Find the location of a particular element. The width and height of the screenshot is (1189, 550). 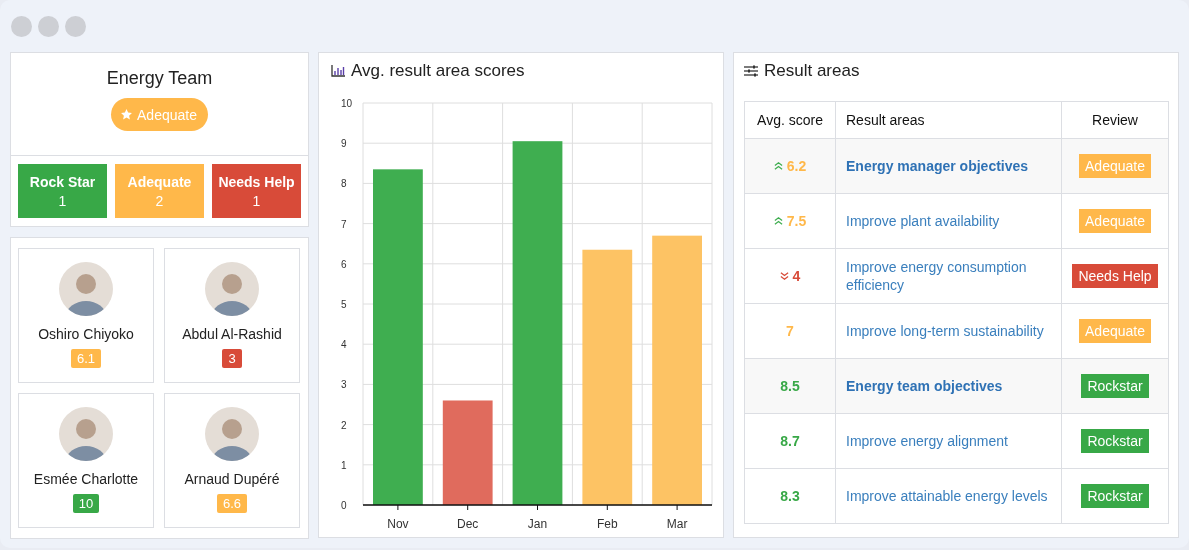

summary-tile: Needs Help 1 is located at coordinates (256, 191).